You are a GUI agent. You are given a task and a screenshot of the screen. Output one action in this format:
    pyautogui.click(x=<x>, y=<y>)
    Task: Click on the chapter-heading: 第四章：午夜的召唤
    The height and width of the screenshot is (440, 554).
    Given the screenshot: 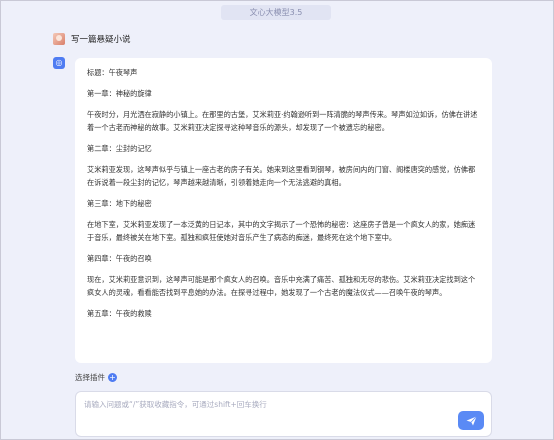 What is the action you would take?
    pyautogui.click(x=119, y=258)
    